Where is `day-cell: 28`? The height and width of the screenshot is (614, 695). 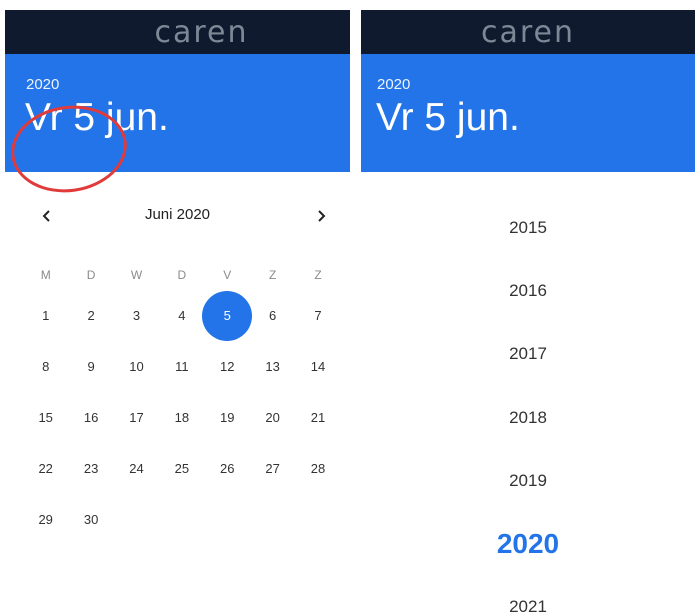 day-cell: 28 is located at coordinates (317, 468).